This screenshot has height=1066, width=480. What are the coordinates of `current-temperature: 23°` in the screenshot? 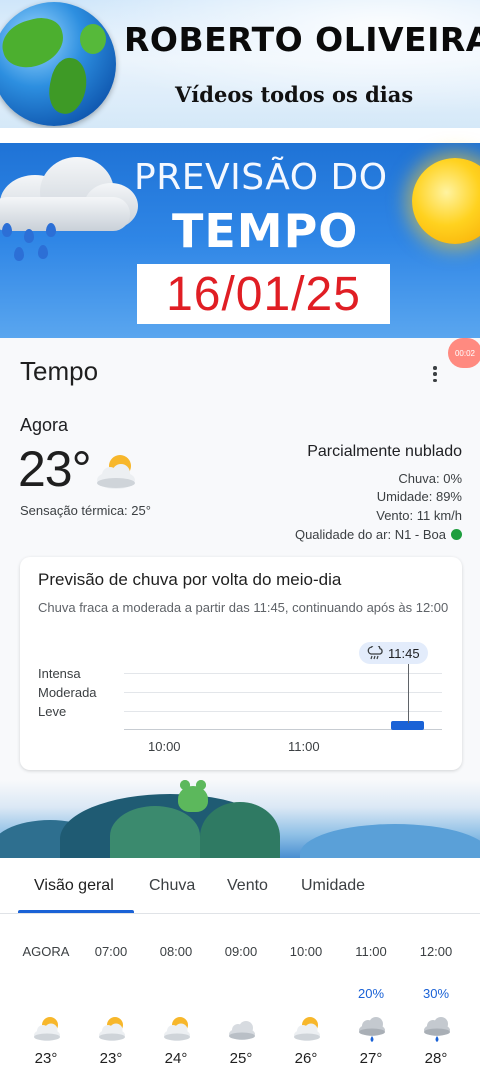 It's located at (55, 469).